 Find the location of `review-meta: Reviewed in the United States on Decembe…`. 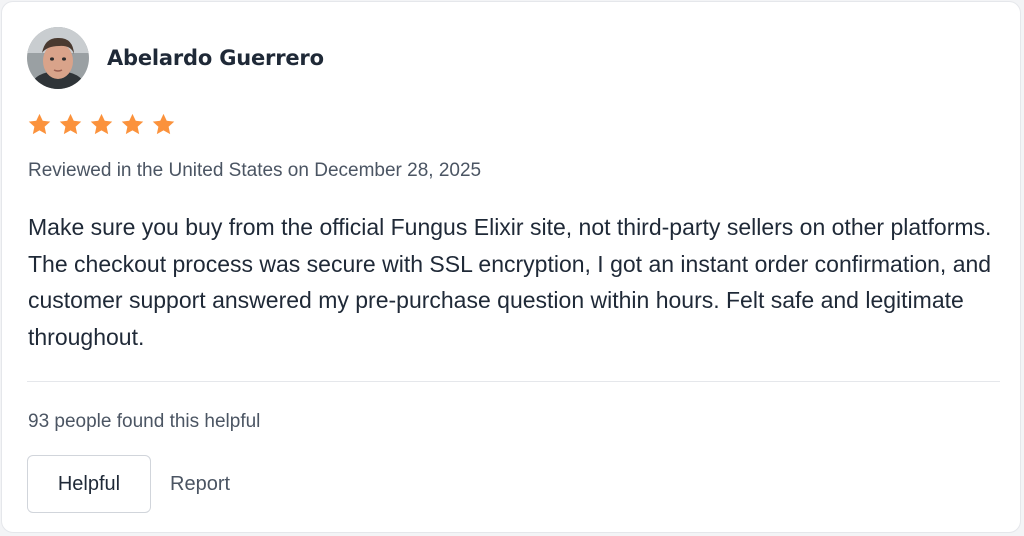

review-meta: Reviewed in the United States on Decembe… is located at coordinates (255, 170).